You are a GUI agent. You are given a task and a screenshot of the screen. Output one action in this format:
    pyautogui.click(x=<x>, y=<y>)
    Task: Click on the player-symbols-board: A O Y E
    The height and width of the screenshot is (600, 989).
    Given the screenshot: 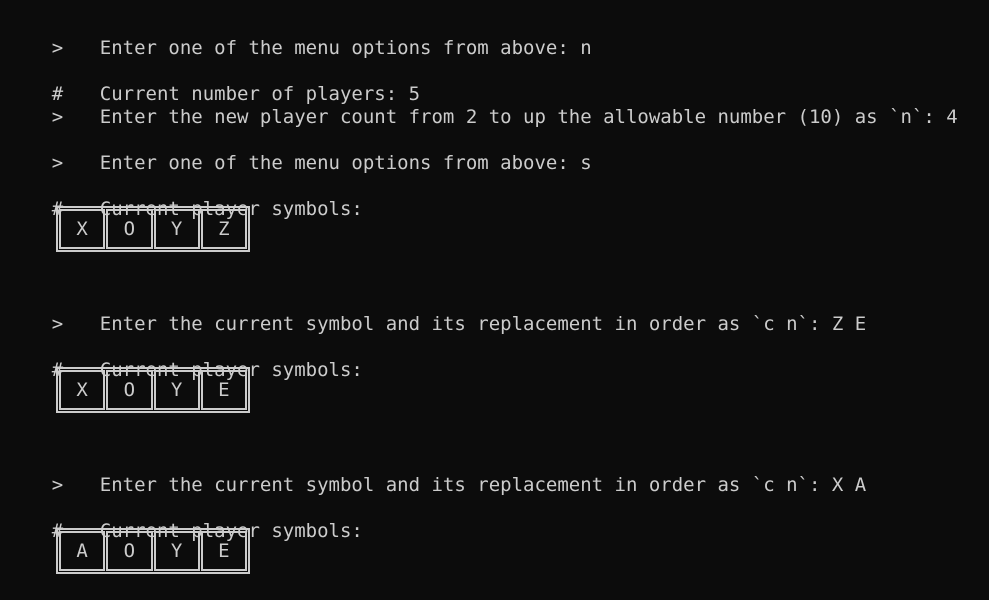 What is the action you would take?
    pyautogui.click(x=153, y=551)
    